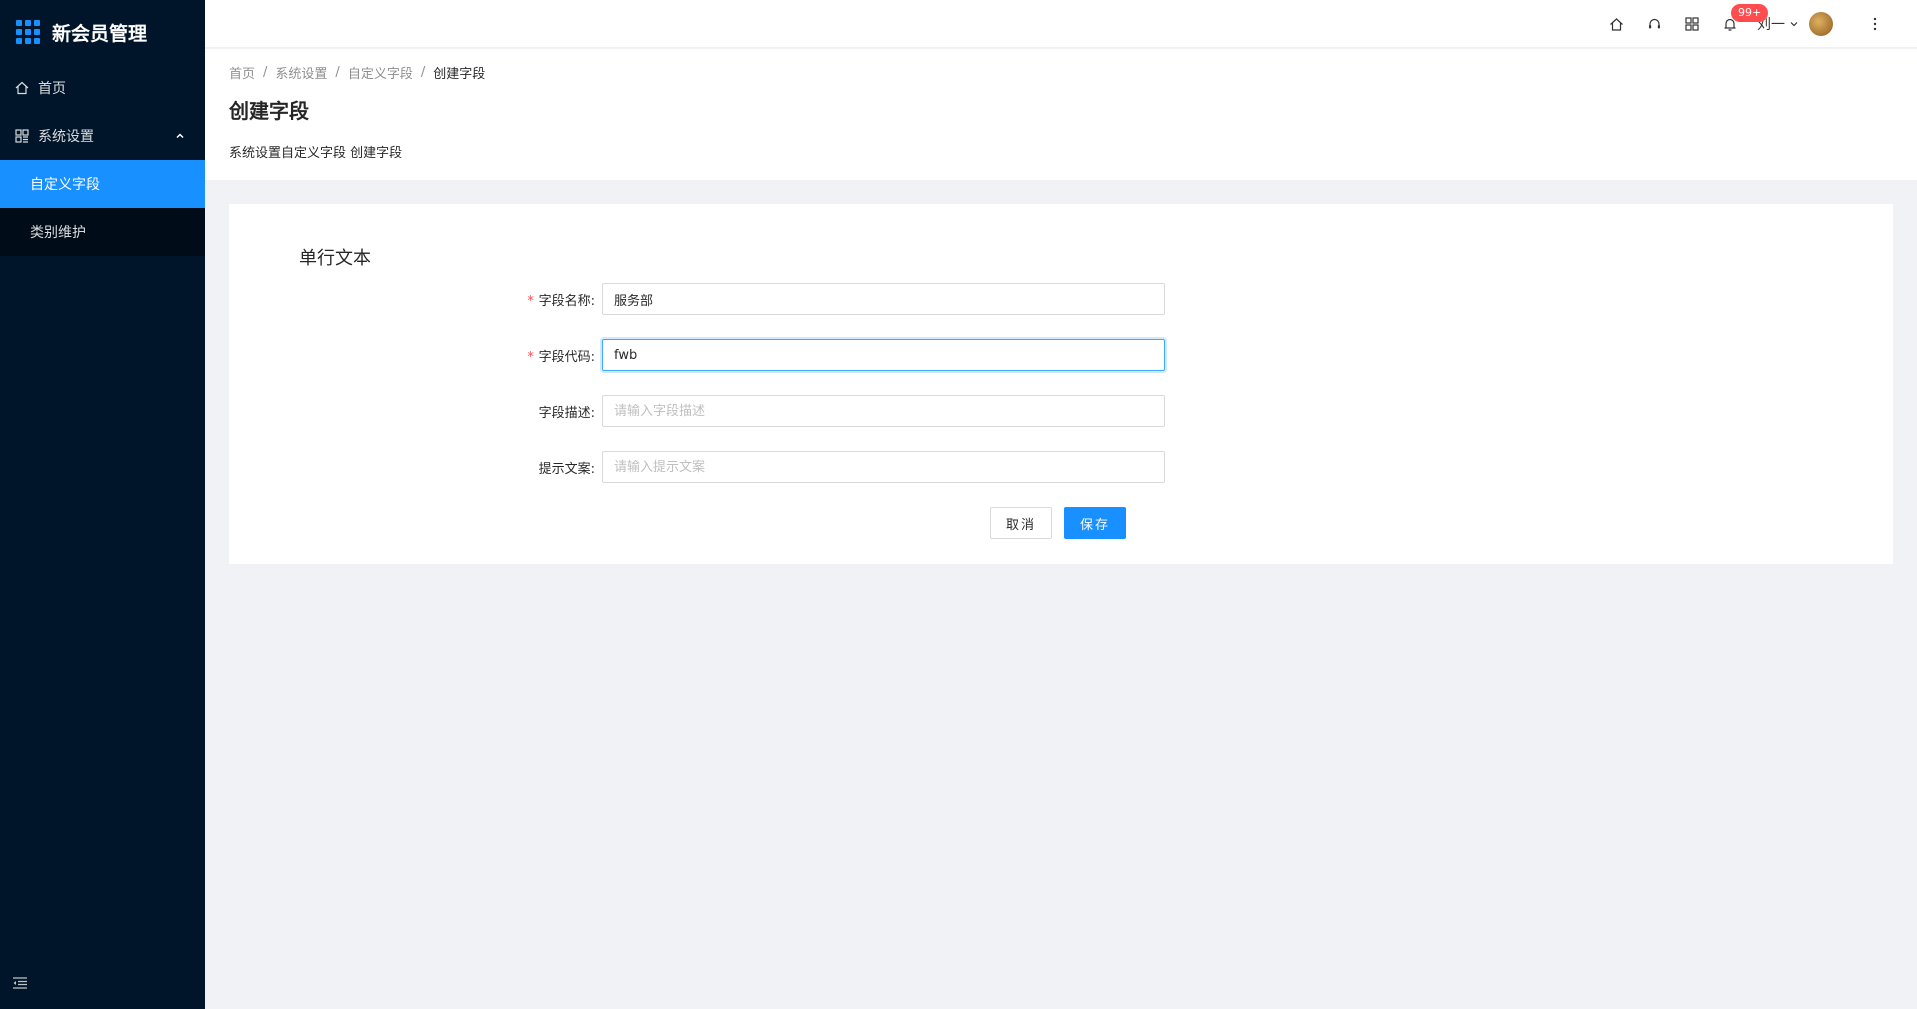 This screenshot has height=1009, width=1917. What do you see at coordinates (52, 89) in the screenshot?
I see `sidebar-item-label: 首页` at bounding box center [52, 89].